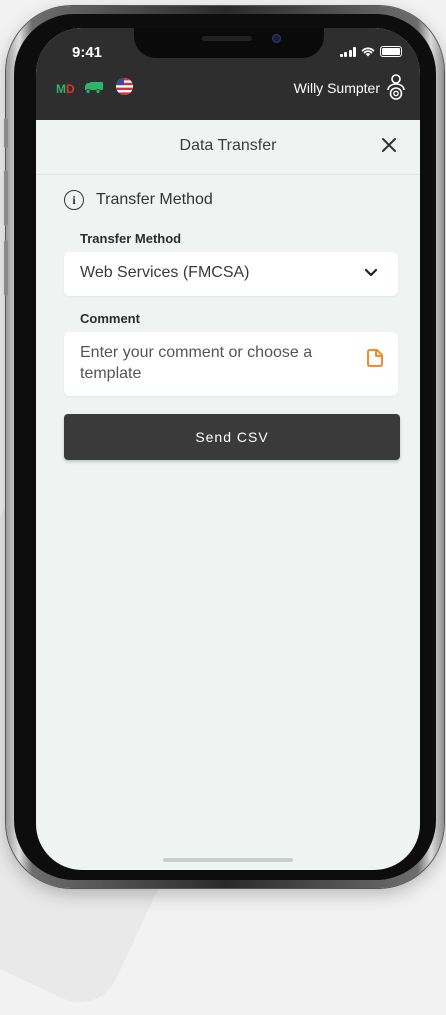 The height and width of the screenshot is (1015, 446). I want to click on battery-icon, so click(391, 51).